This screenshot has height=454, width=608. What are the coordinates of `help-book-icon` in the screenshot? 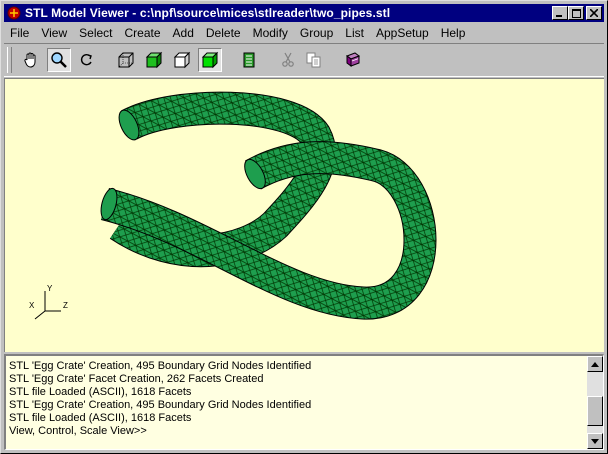 It's located at (353, 59).